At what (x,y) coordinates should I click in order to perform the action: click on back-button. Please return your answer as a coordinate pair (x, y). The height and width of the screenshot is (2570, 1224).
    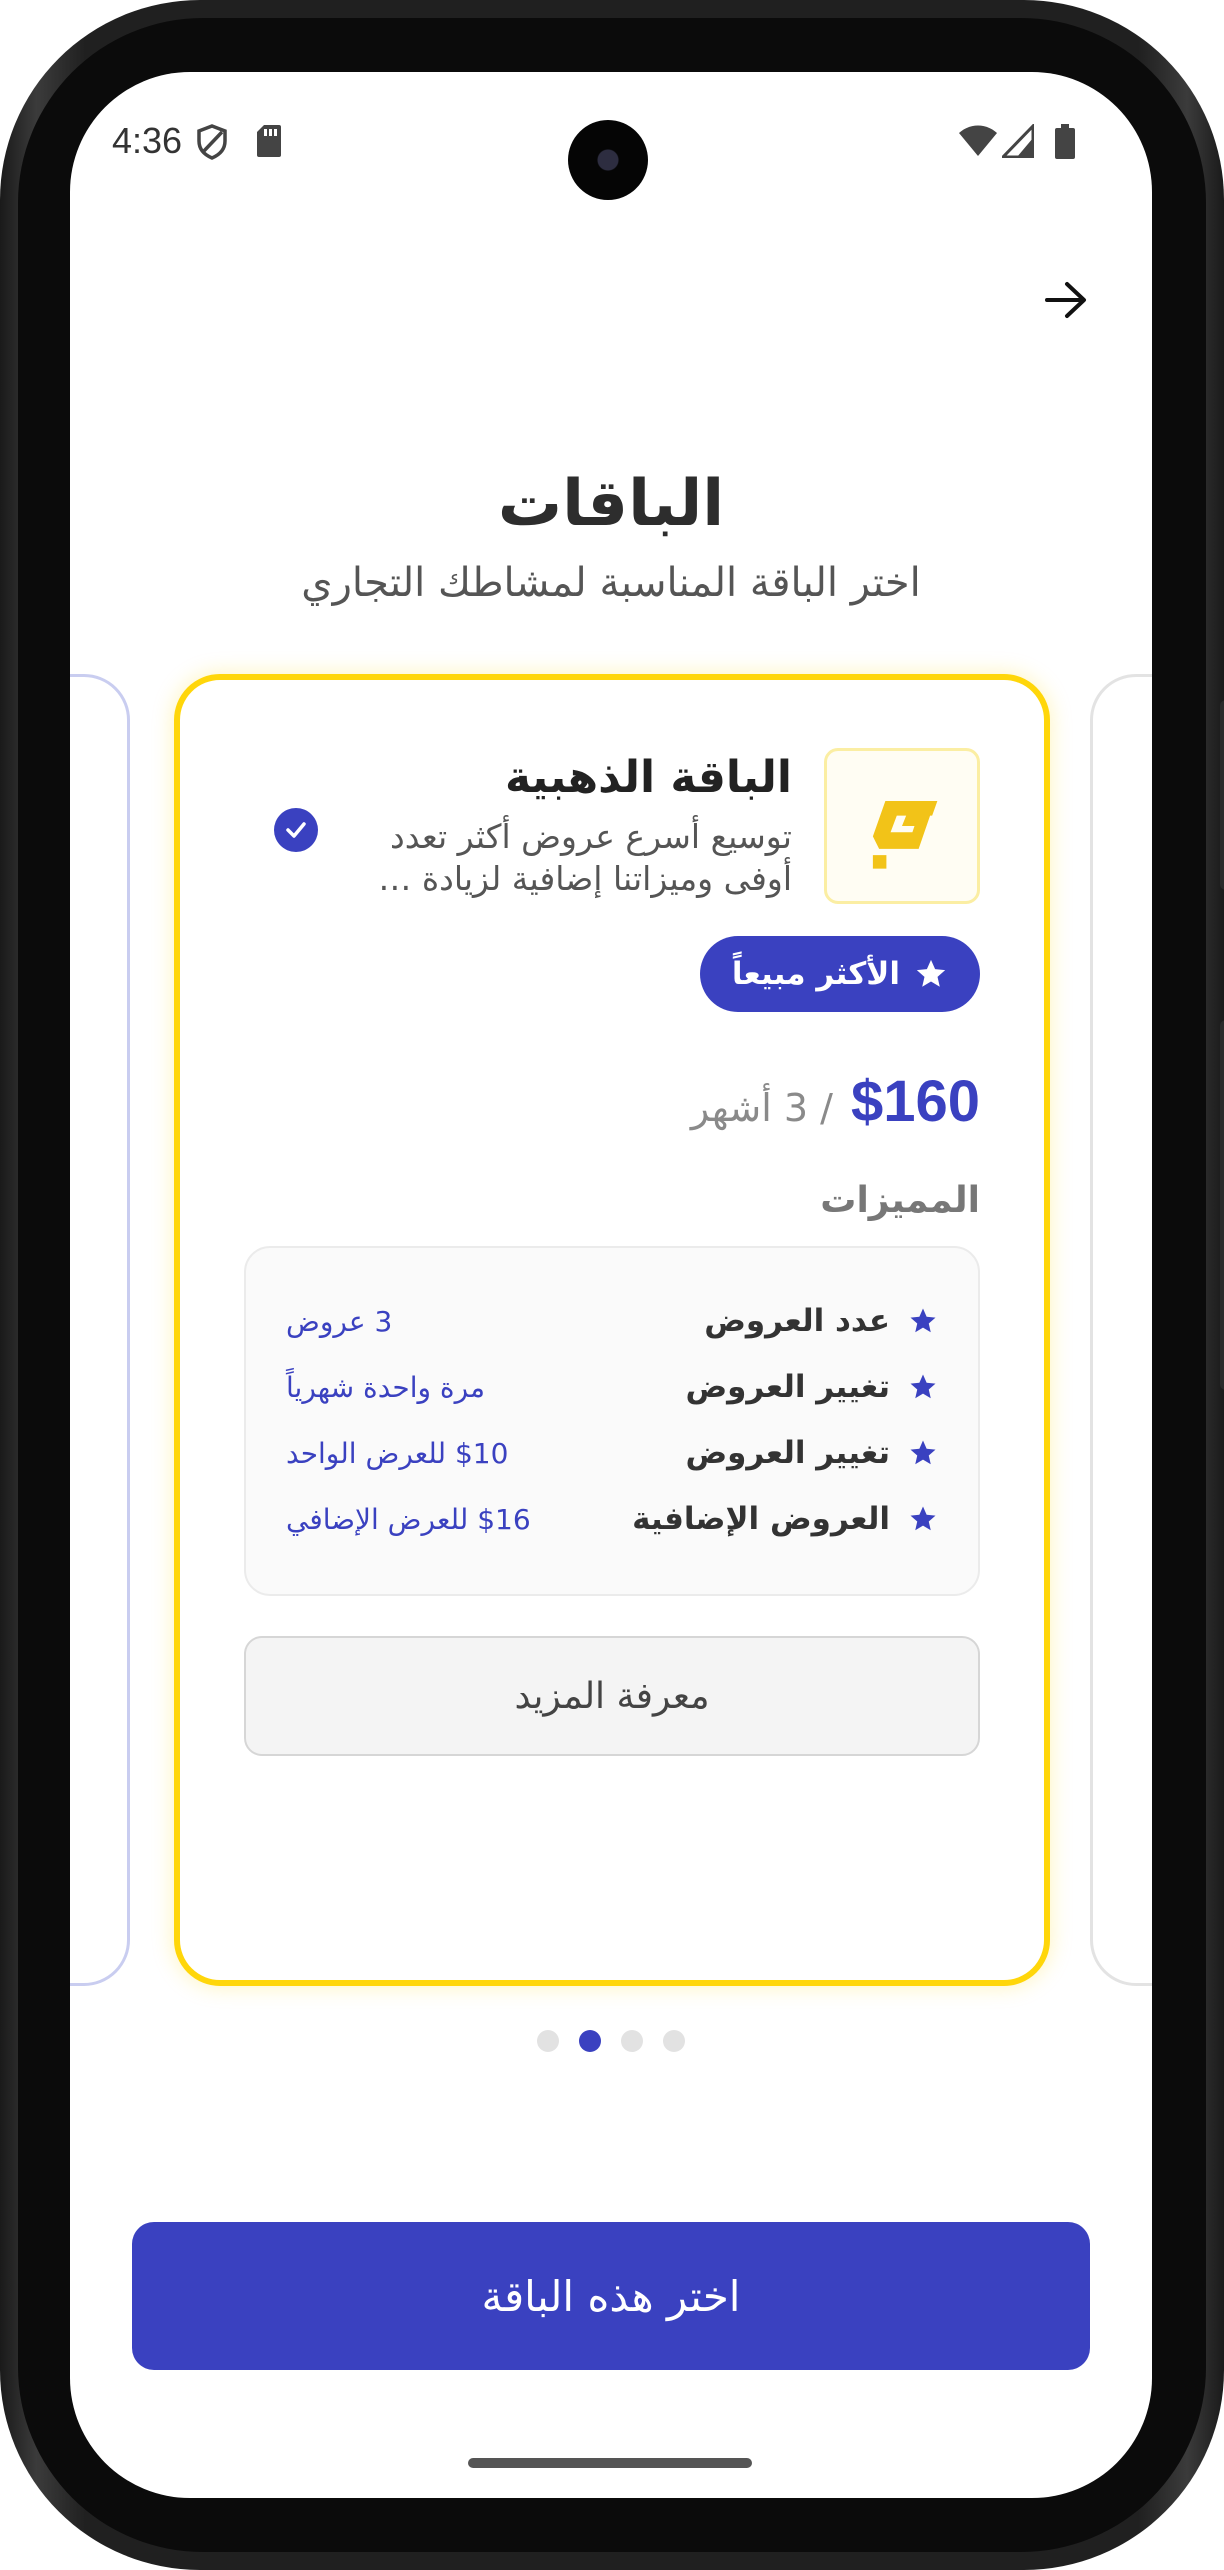
    Looking at the image, I should click on (1066, 300).